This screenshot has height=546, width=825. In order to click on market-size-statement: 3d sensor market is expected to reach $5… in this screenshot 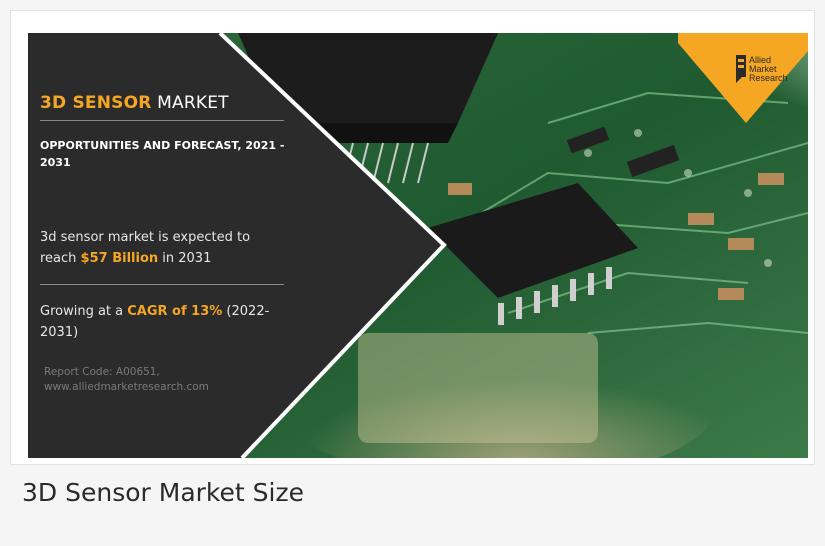, I will do `click(165, 248)`.